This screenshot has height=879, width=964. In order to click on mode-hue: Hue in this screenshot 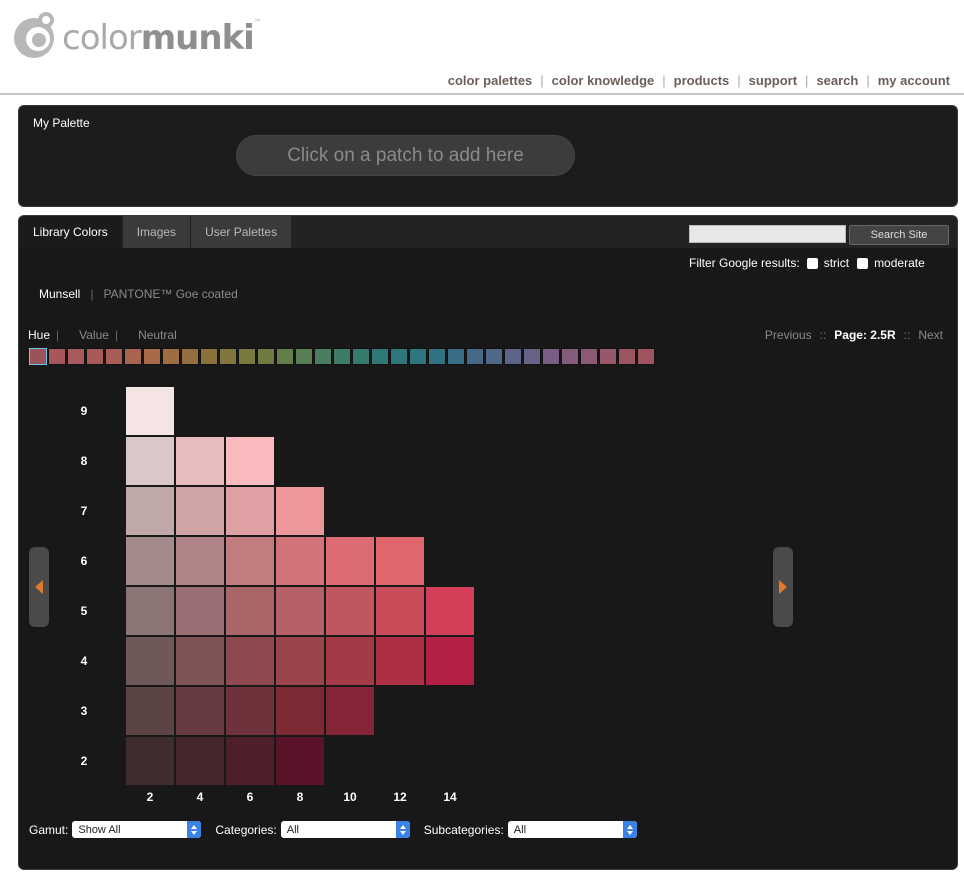, I will do `click(39, 335)`.